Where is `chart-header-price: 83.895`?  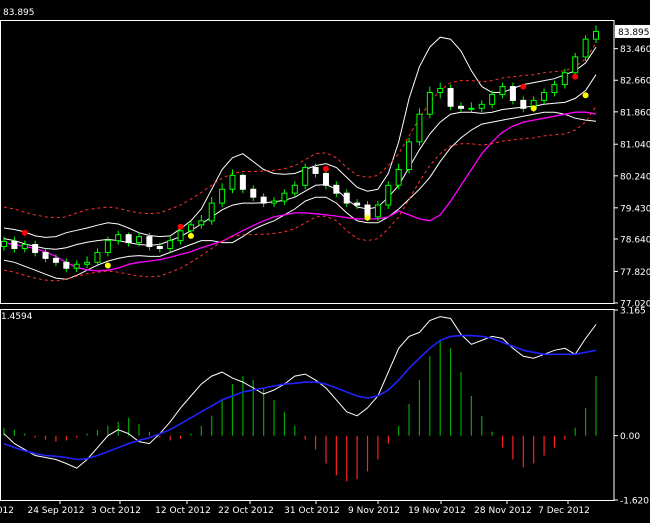
chart-header-price: 83.895 is located at coordinates (19, 13).